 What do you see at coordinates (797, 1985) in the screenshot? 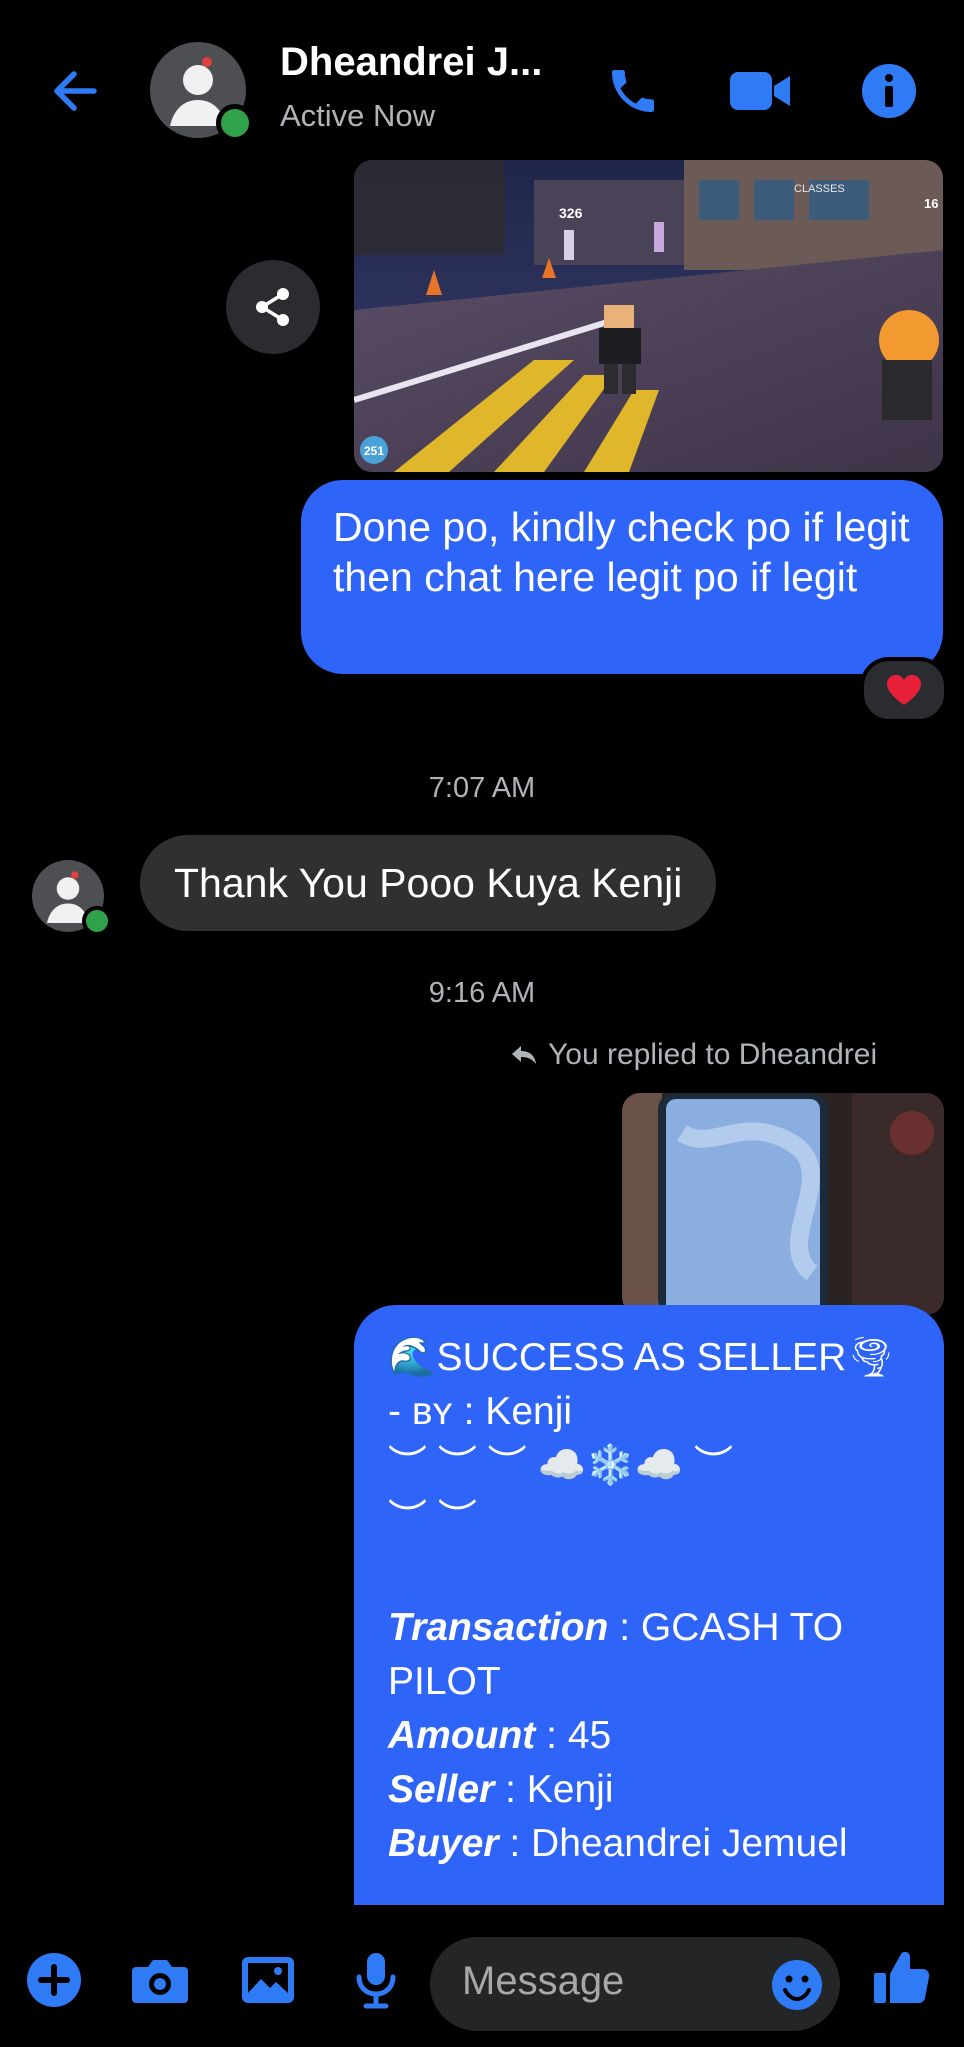
I see `emoji-icon` at bounding box center [797, 1985].